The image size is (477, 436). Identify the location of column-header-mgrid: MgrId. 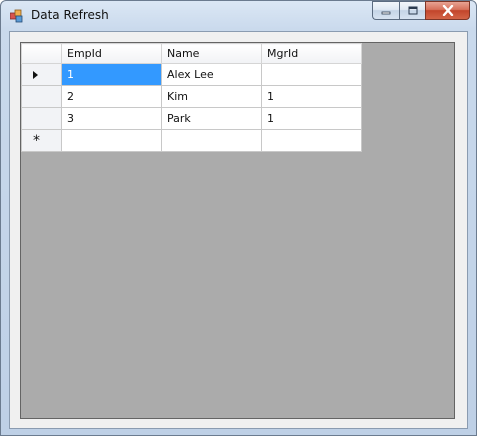
(311, 53).